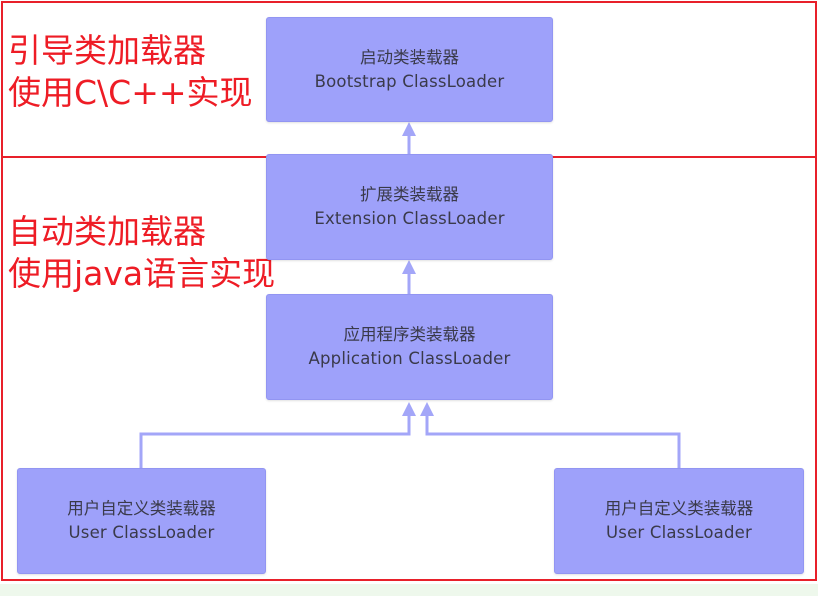 Image resolution: width=818 pixels, height=596 pixels. What do you see at coordinates (141, 508) in the screenshot?
I see `user-classloader-left-zh: 用户自定义类装载器` at bounding box center [141, 508].